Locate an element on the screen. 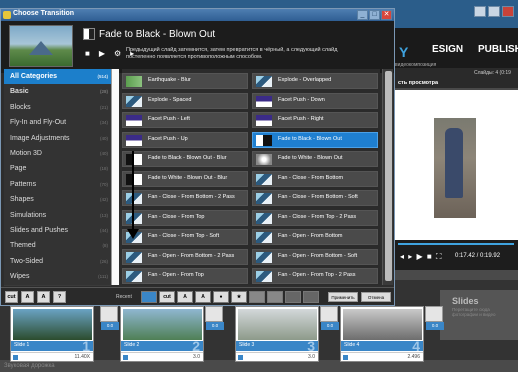  slide-card: Slide 4 4 2.496 is located at coordinates (382, 334).